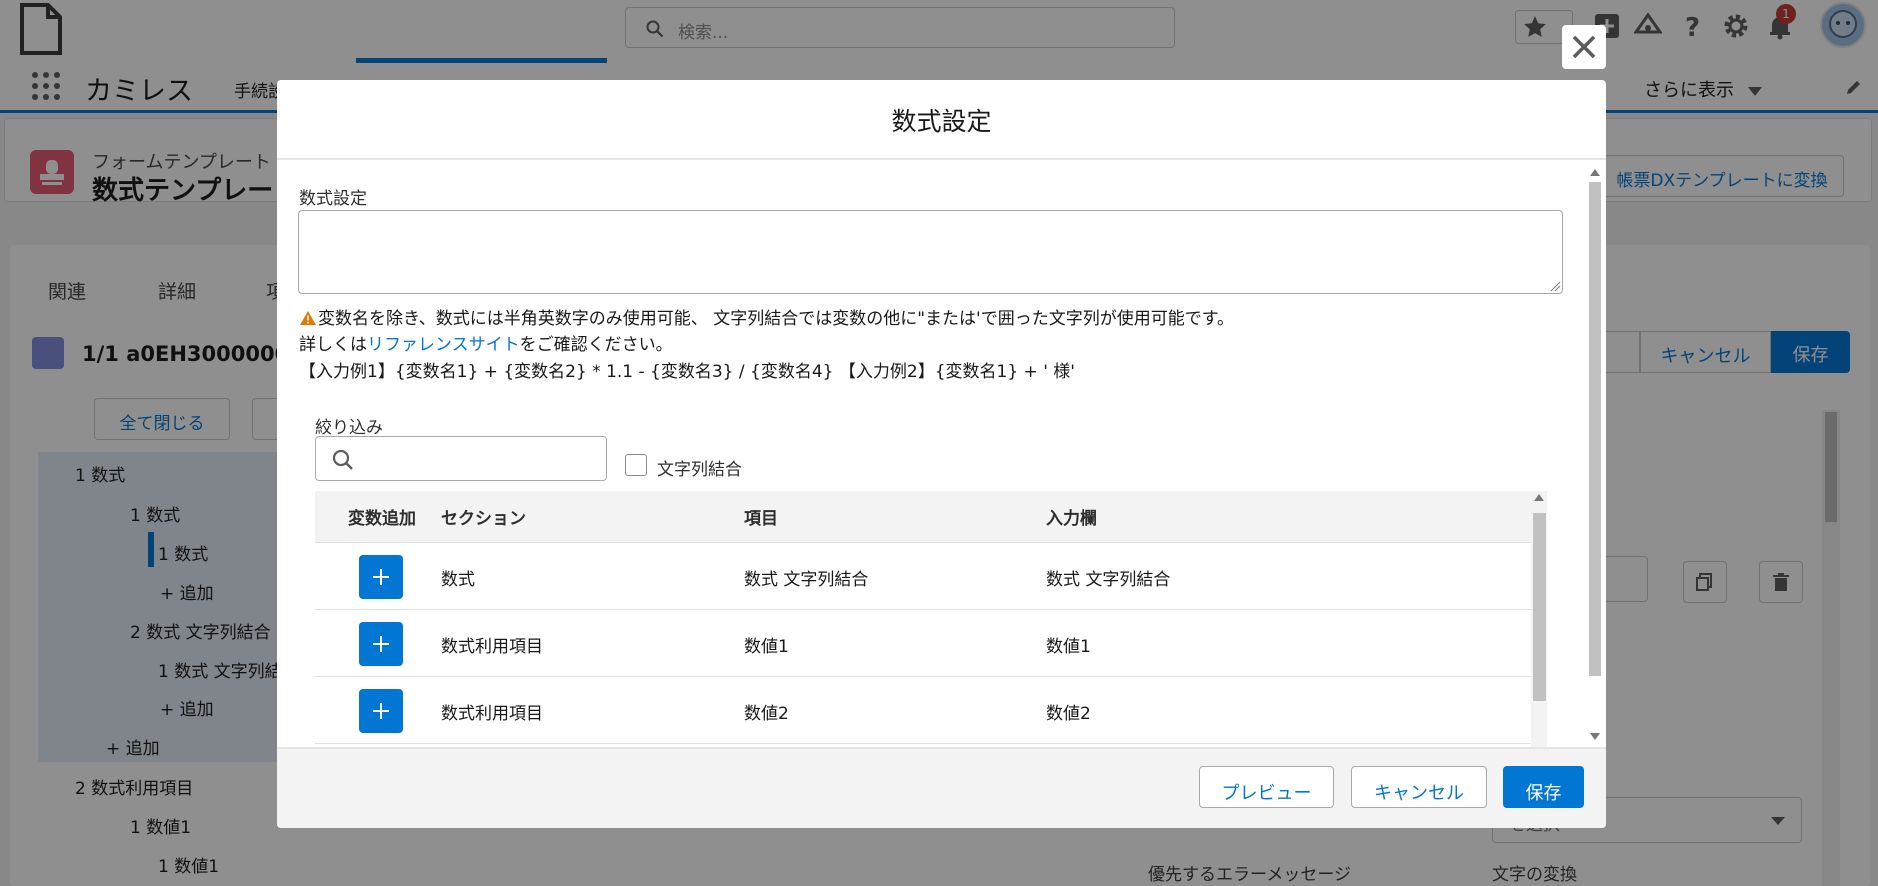 This screenshot has width=1878, height=886. I want to click on filter-input, so click(461, 458).